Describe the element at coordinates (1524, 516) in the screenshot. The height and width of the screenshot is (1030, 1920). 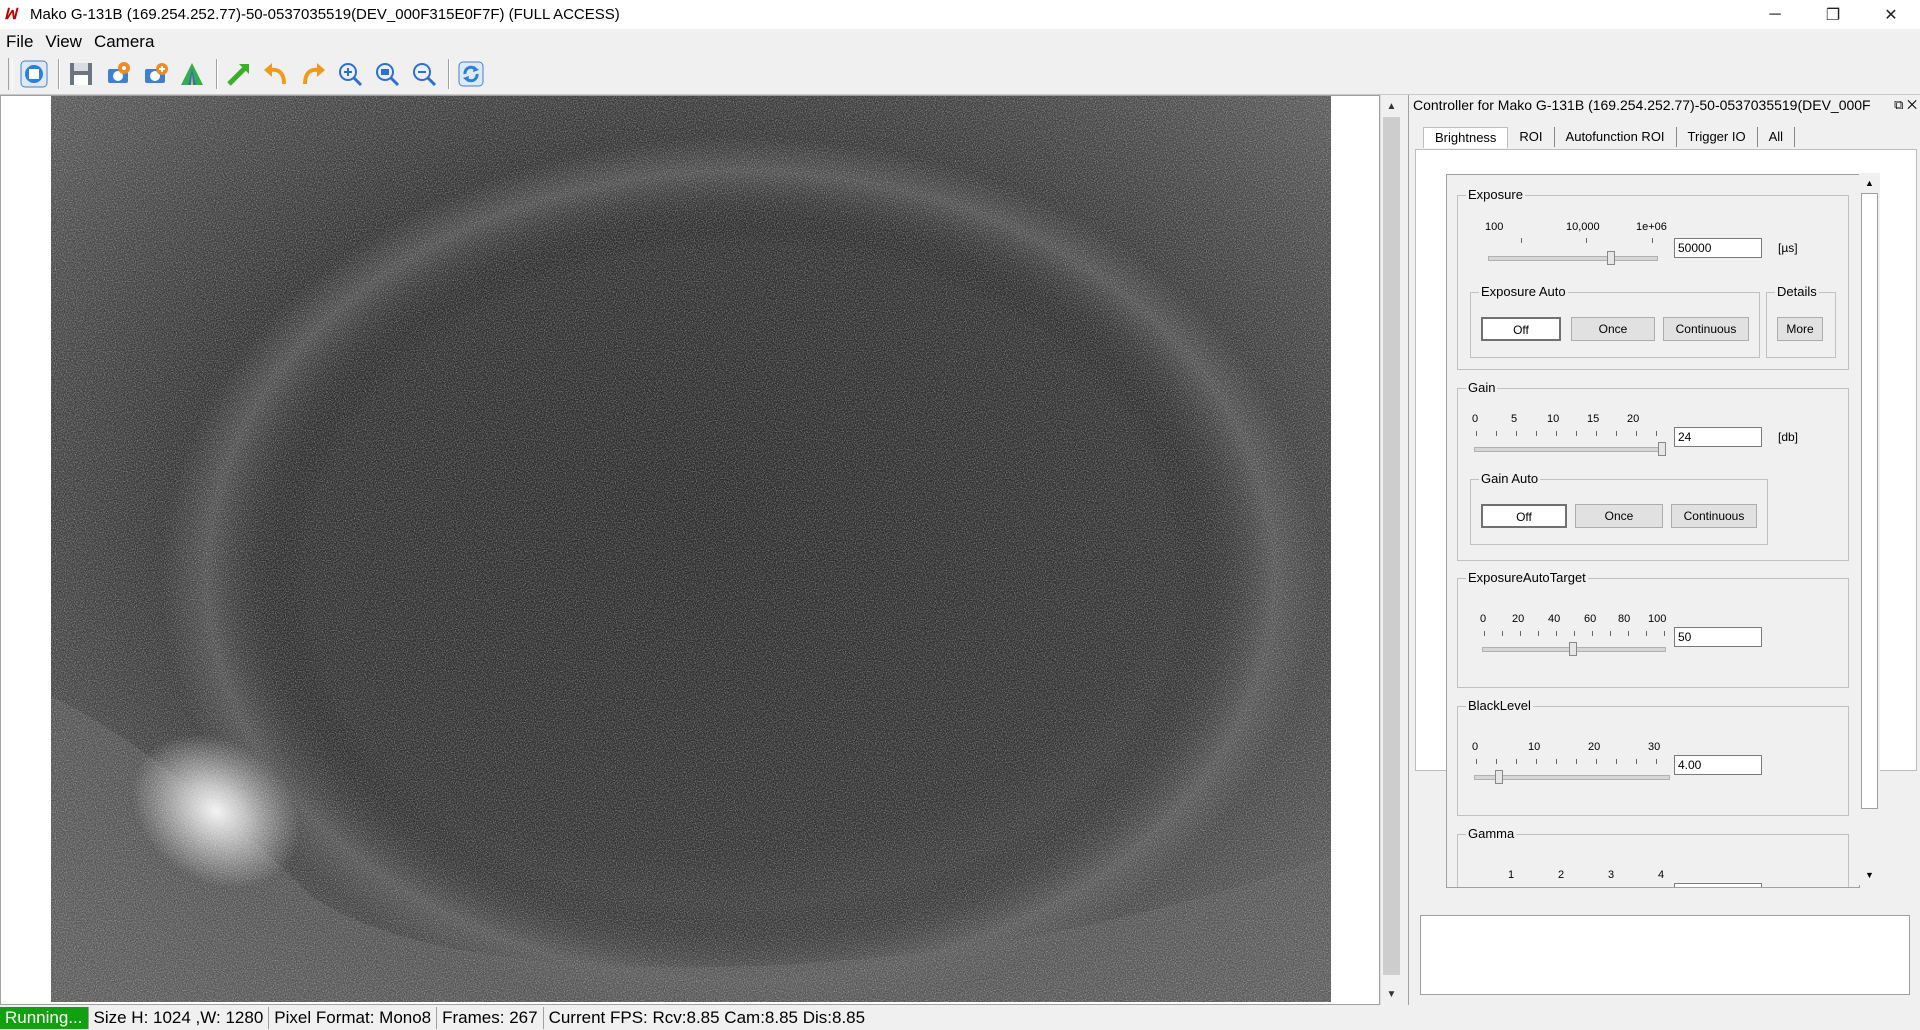
I see `gain-auto-off-button: Off` at that location.